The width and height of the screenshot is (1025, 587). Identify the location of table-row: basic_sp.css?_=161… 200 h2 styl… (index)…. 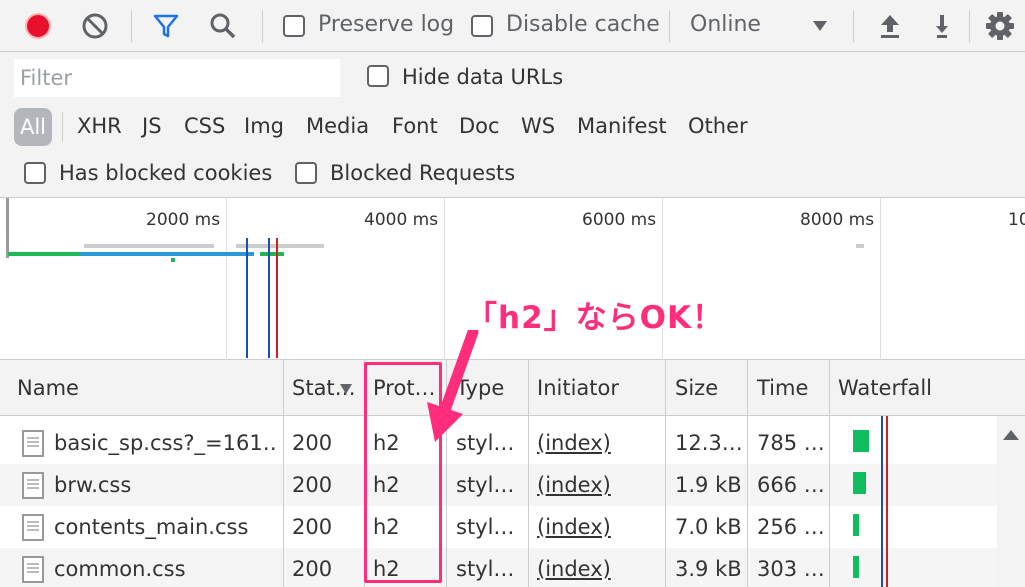
(512, 443).